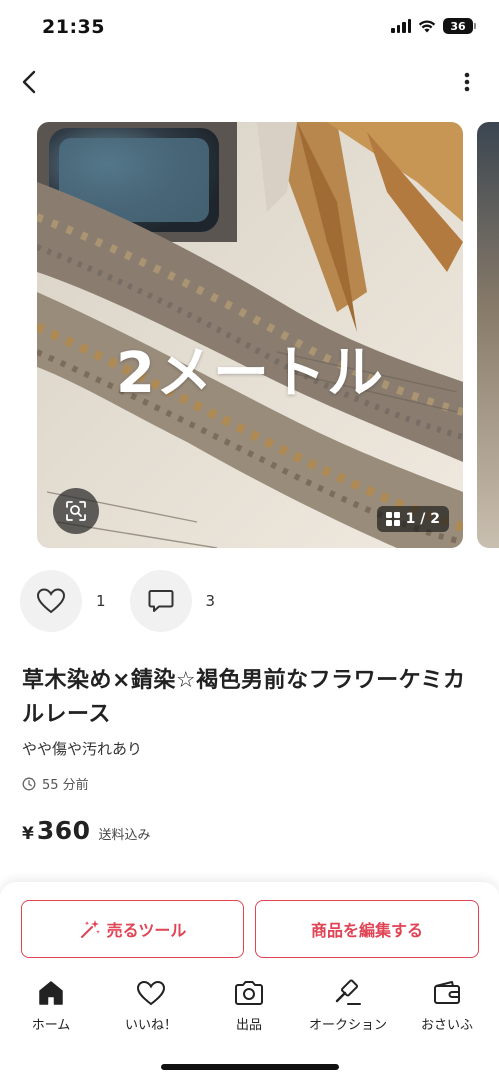 This screenshot has height=1080, width=499. I want to click on photo-counter: 1 / 2, so click(413, 519).